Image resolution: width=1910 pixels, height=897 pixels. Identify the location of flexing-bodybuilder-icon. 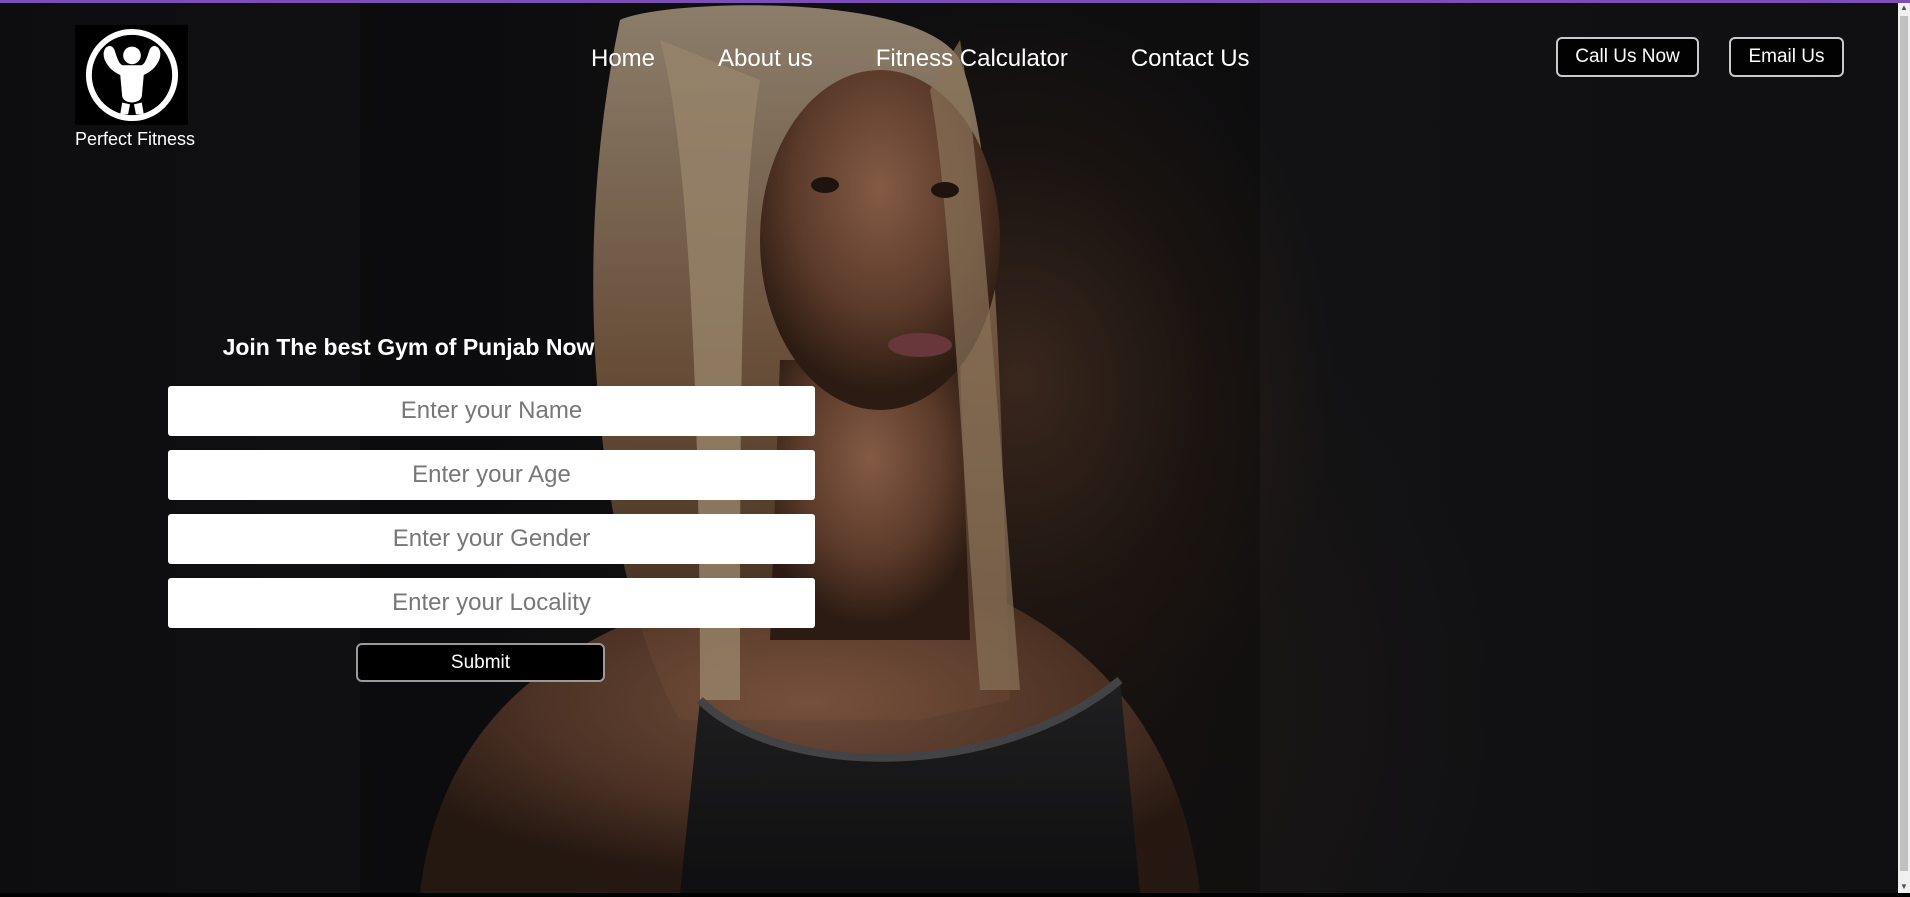
(131, 75).